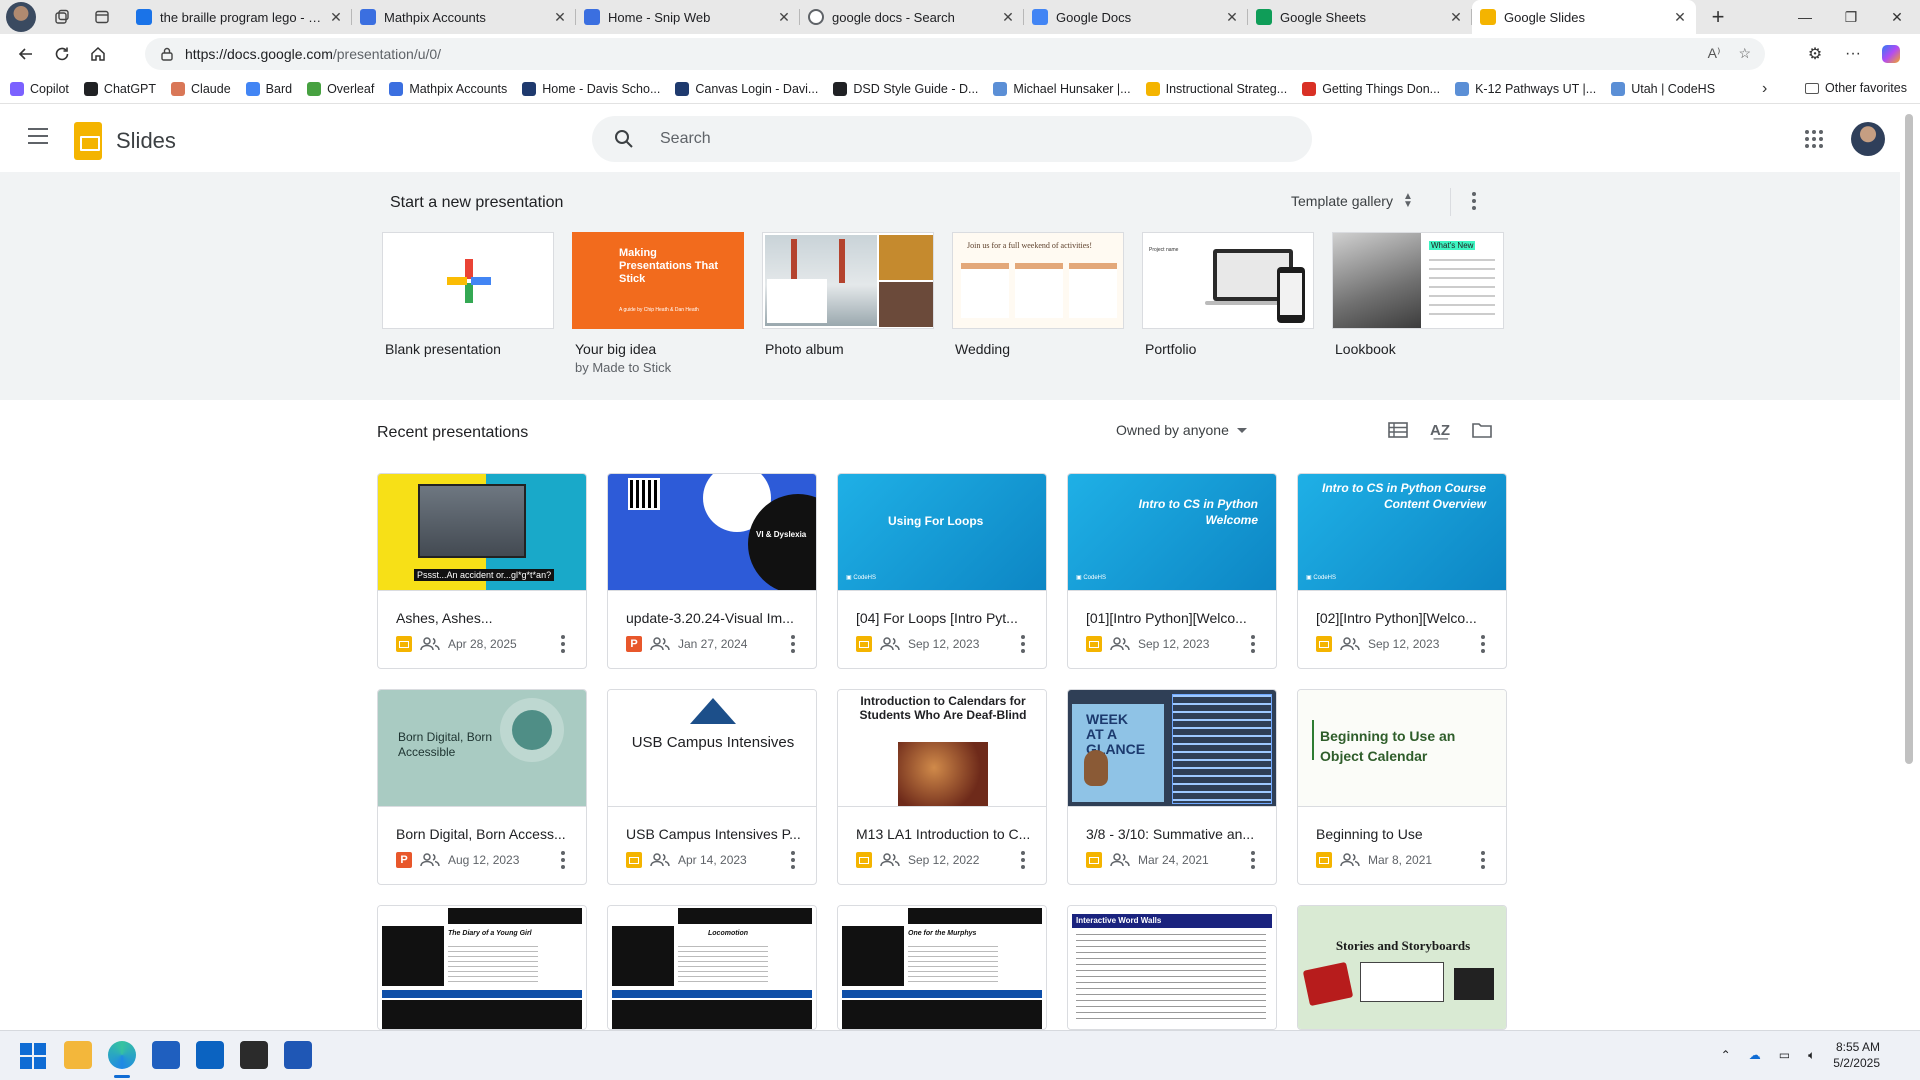  What do you see at coordinates (688, 17) in the screenshot?
I see `browser-tab: Home - Snip Web ✕` at bounding box center [688, 17].